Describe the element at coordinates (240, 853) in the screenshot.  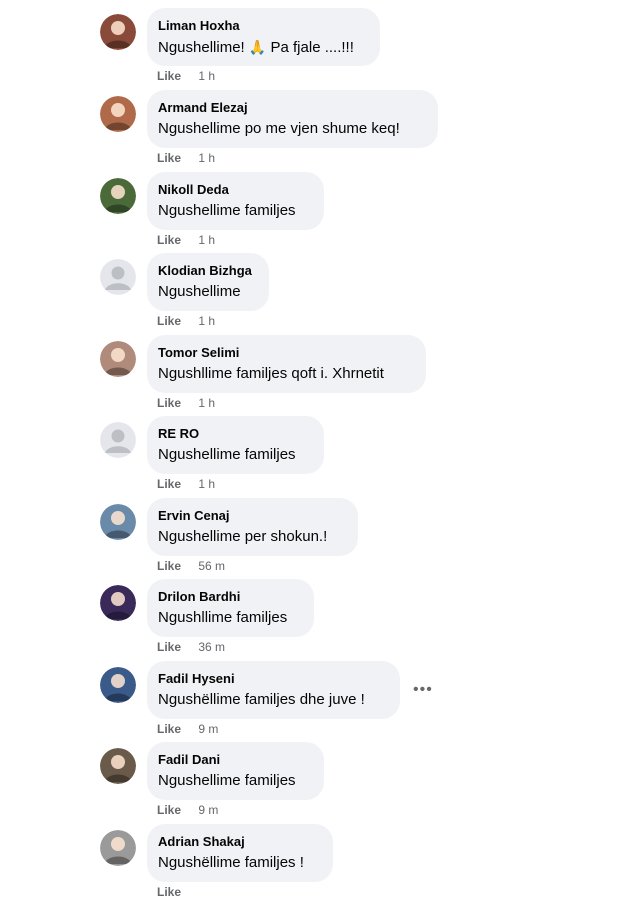
I see `comment-bubble: Adrian Shakaj Ngushëllime familjes !` at that location.